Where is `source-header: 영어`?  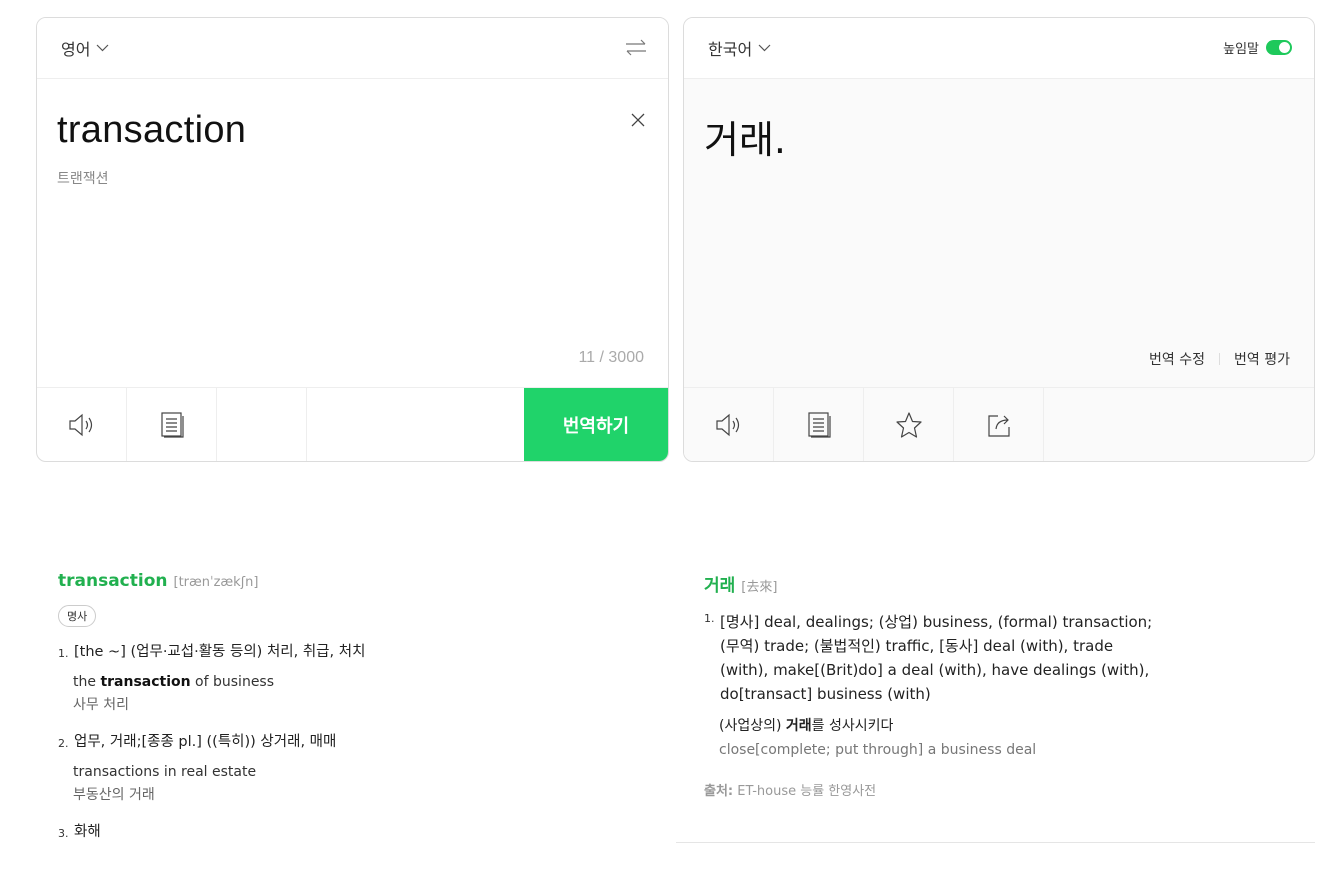
source-header: 영어 is located at coordinates (352, 48).